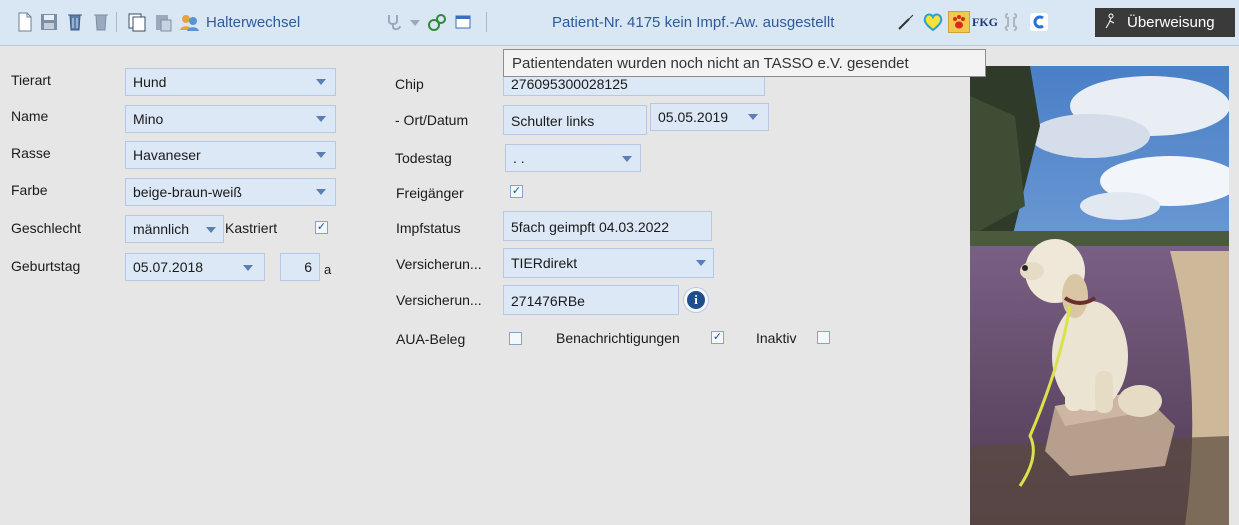 The image size is (1239, 525). I want to click on referral-icon, so click(1110, 23).